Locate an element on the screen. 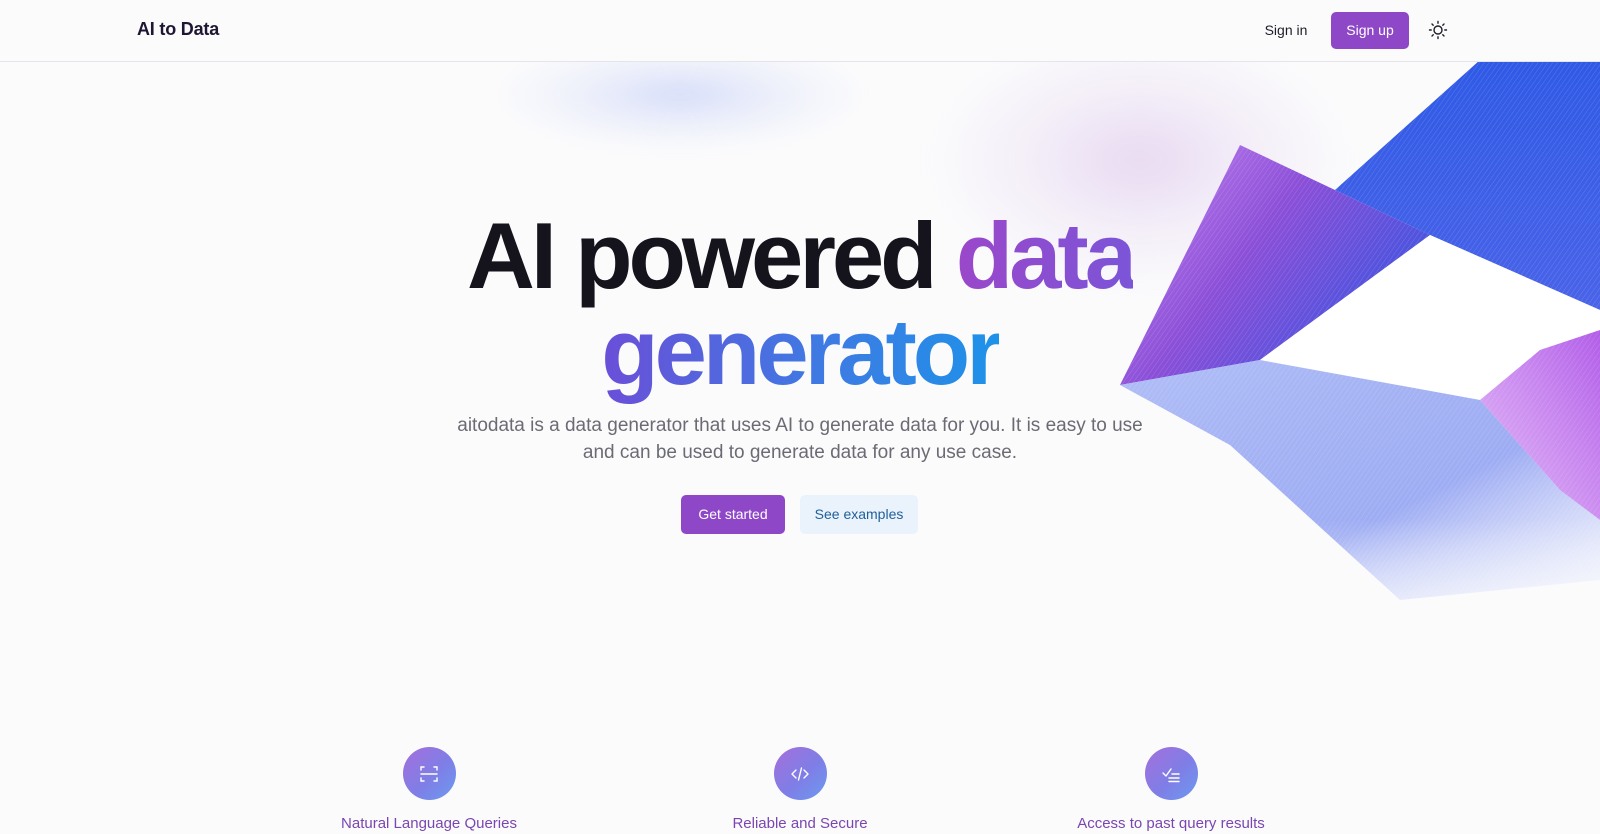 Image resolution: width=1600 pixels, height=834 pixels. feature-reliable-and-secure: Reliable and Secure is located at coordinates (800, 790).